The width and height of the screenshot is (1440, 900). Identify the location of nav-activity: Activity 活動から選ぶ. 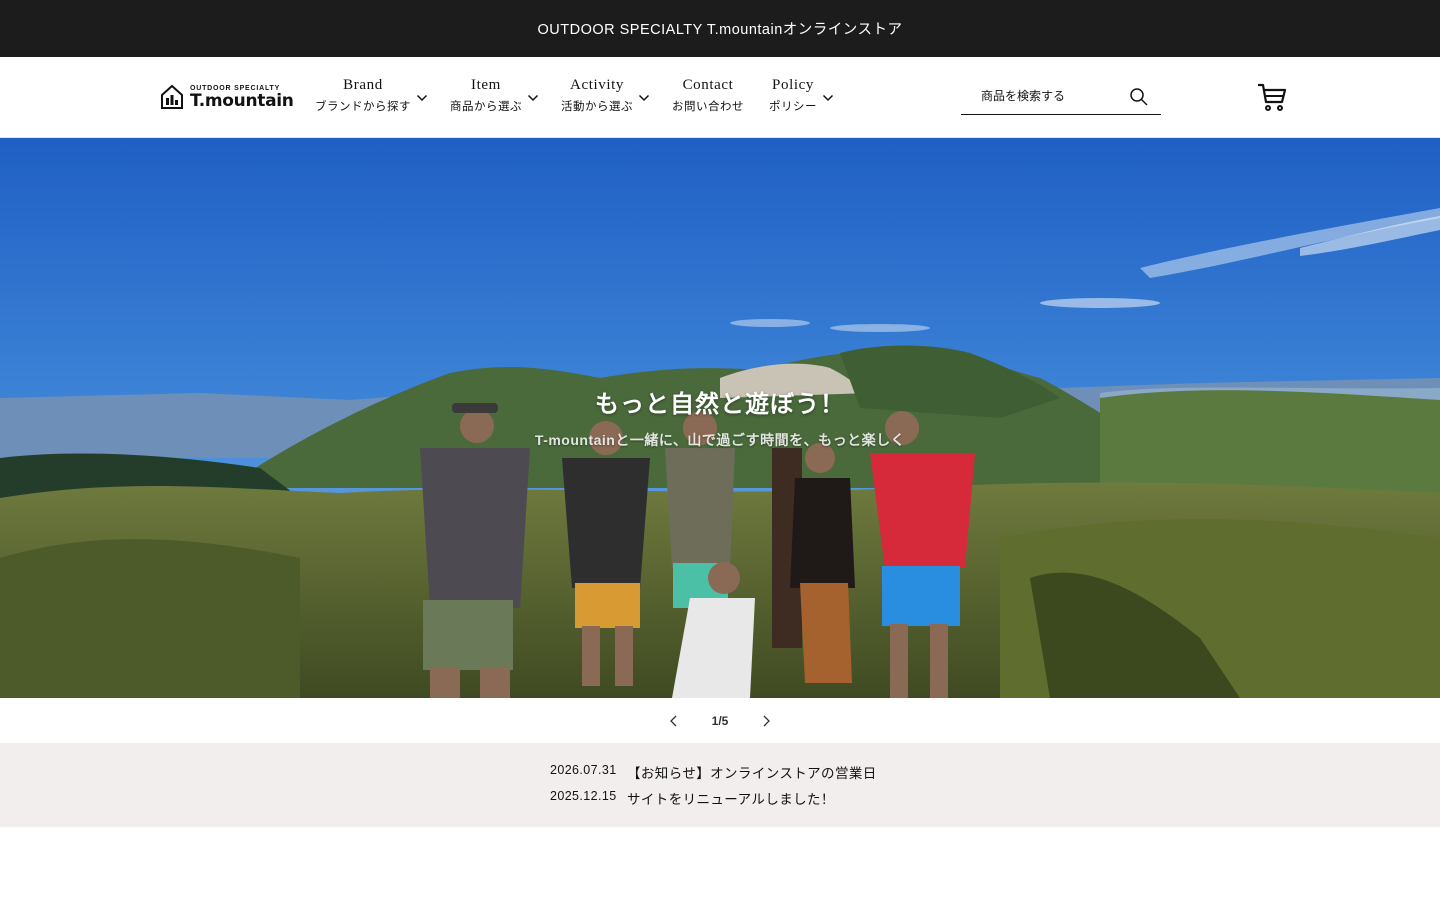
(605, 95).